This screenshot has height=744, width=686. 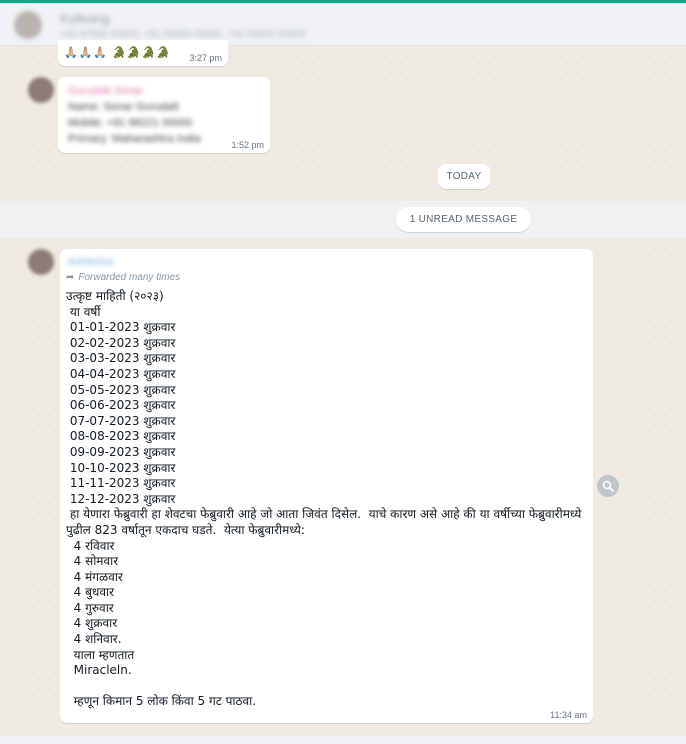 I want to click on message-bubble: 🙏🏼🙏🏼🙏🏼 🐊🐊🐊🐊 3:27 pm, so click(x=143, y=53).